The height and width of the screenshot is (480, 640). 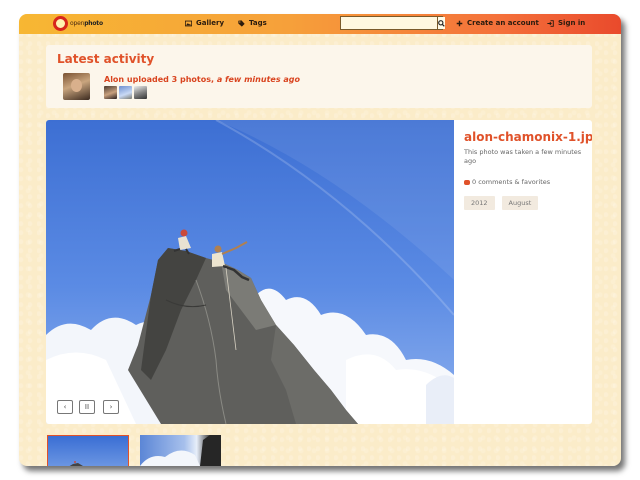 I want to click on search-box, so click(x=392, y=23).